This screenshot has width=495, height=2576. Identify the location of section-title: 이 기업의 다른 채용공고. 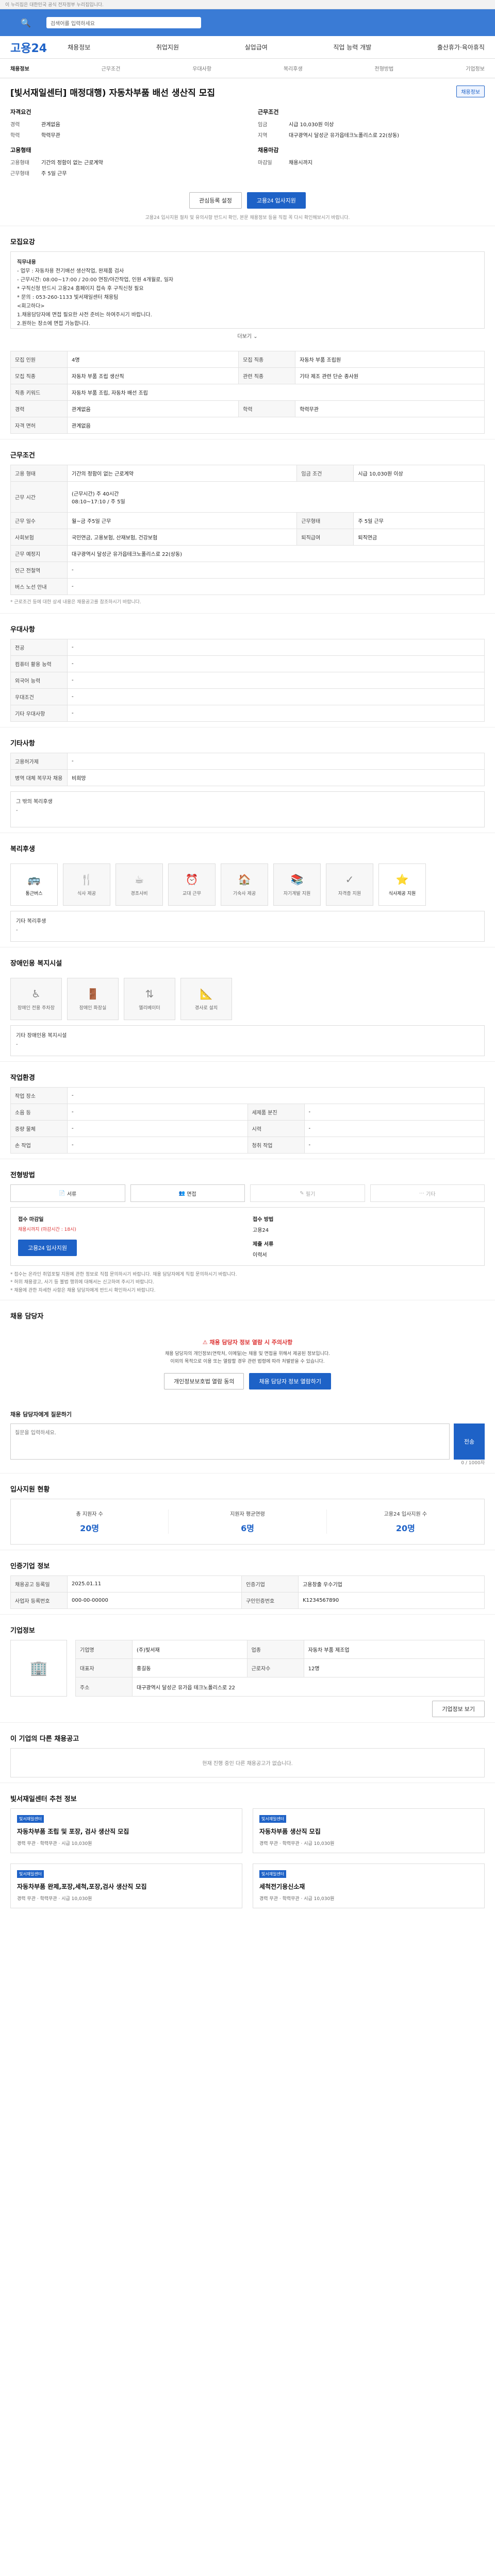
(45, 1739).